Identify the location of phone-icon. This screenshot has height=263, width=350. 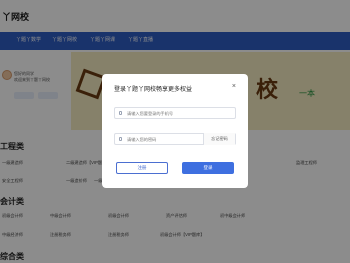
(120, 113).